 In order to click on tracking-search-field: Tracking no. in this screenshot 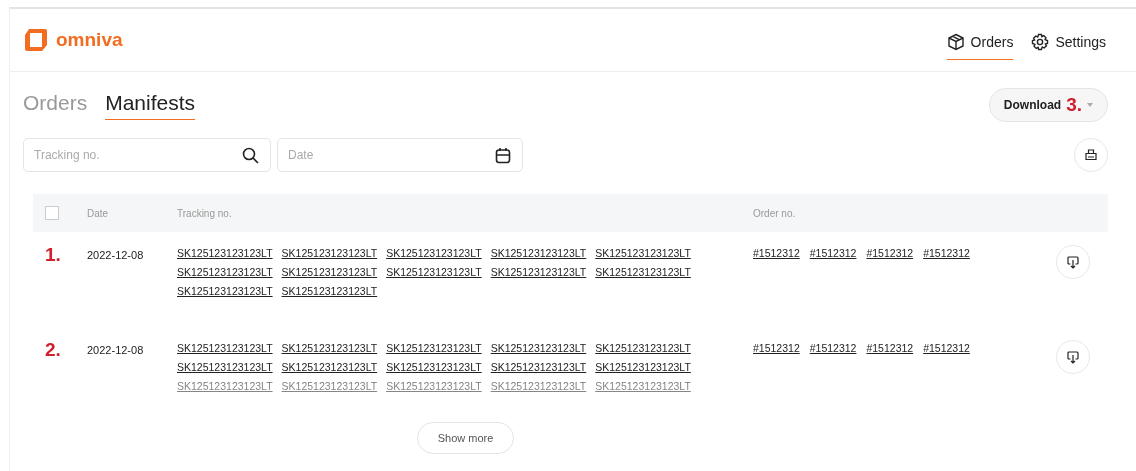, I will do `click(147, 155)`.